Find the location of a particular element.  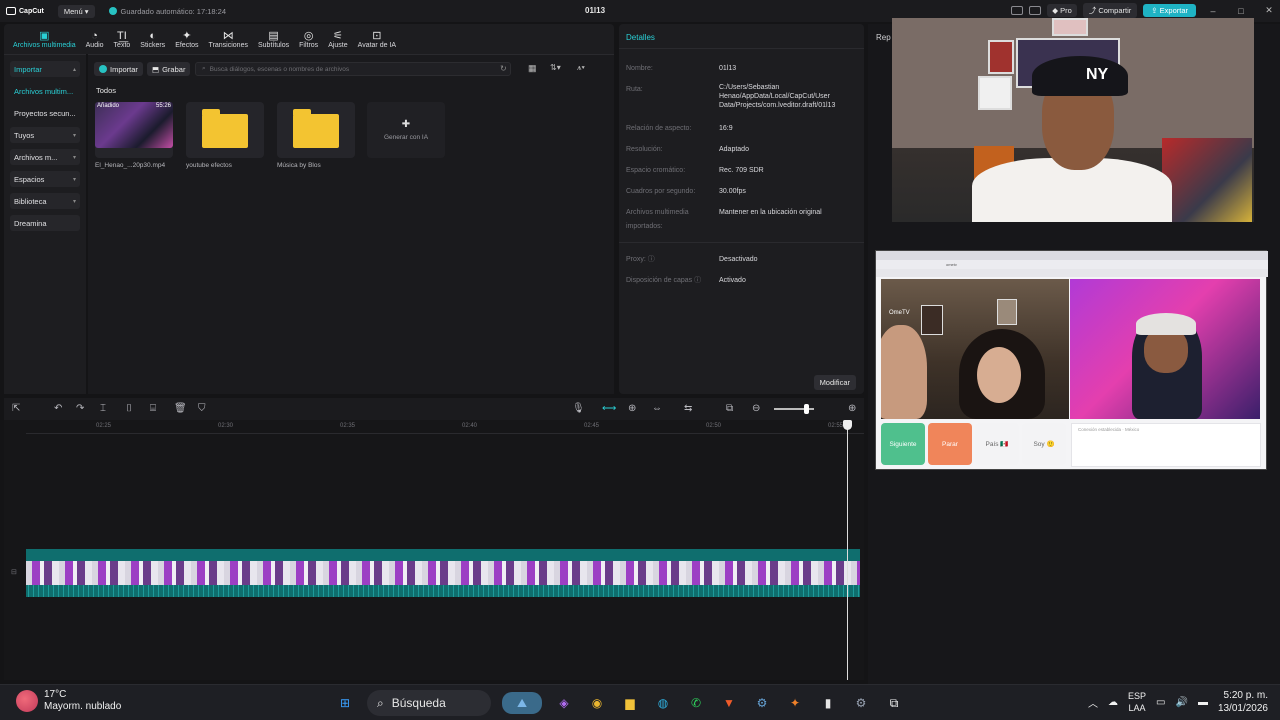

select-tool-icon: ⇱ is located at coordinates (16, 409).